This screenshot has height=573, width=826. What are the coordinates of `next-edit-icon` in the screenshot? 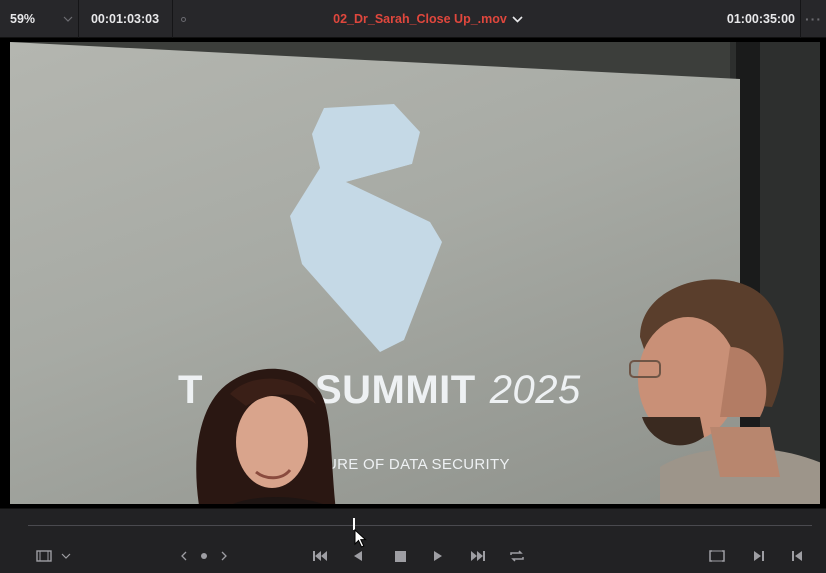 It's located at (759, 556).